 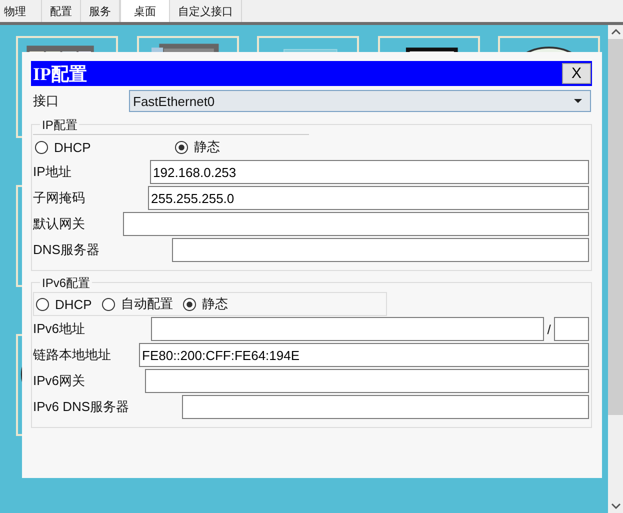 I want to click on scroll-down-icon, so click(x=615, y=506).